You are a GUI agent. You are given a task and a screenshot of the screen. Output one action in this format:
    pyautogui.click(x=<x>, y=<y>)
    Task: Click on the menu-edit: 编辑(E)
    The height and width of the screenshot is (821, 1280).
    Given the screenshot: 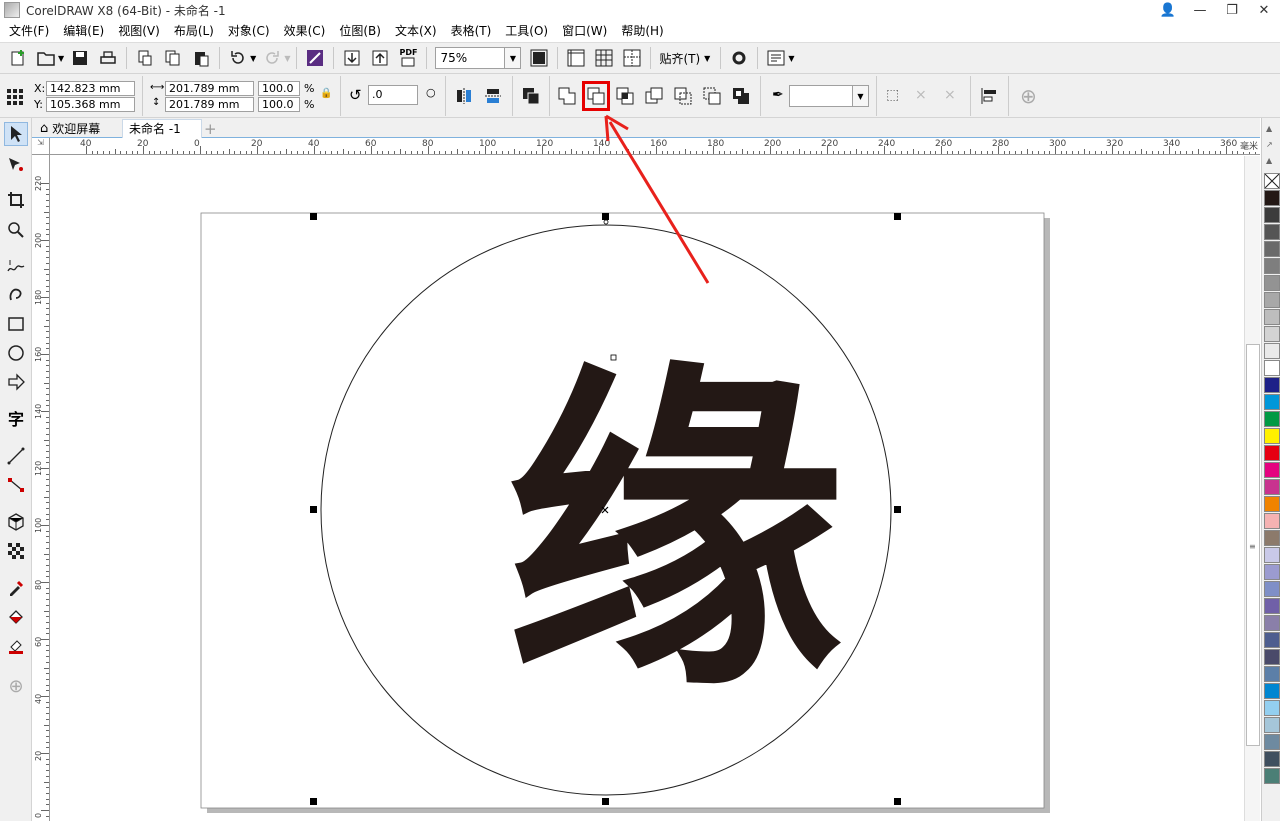 What is the action you would take?
    pyautogui.click(x=83, y=31)
    